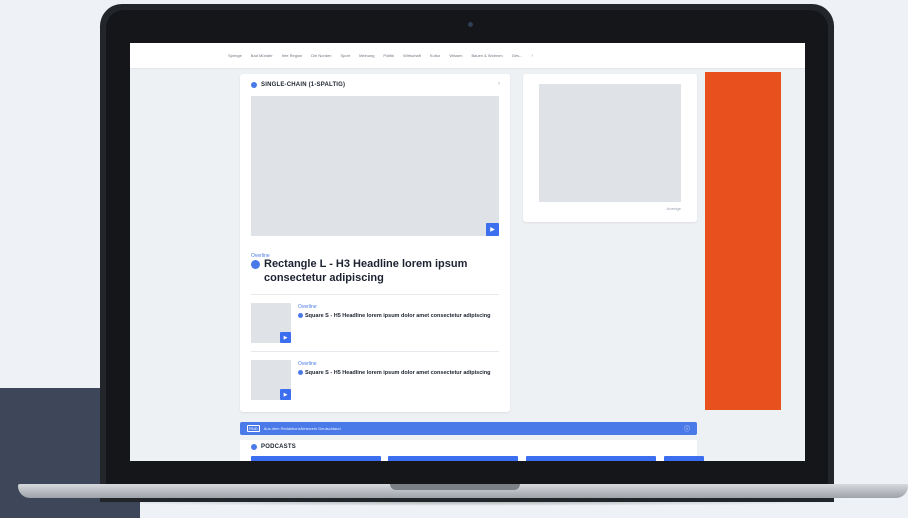  Describe the element at coordinates (292, 55) in the screenshot. I see `nav-item-ihre-region: Ihre Region` at that location.